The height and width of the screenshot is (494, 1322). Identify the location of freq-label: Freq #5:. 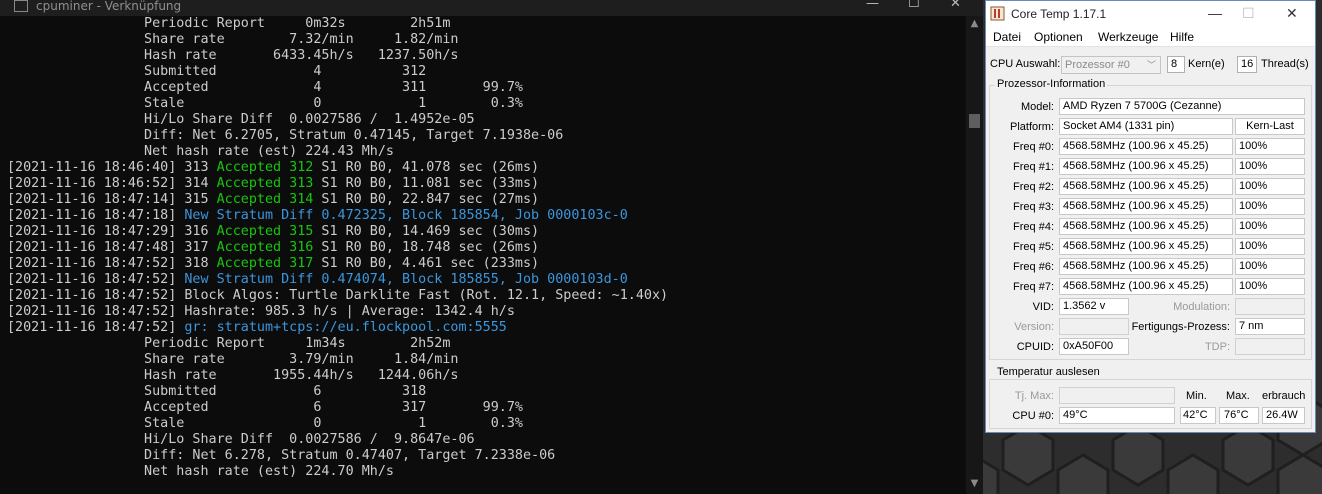
(1033, 247).